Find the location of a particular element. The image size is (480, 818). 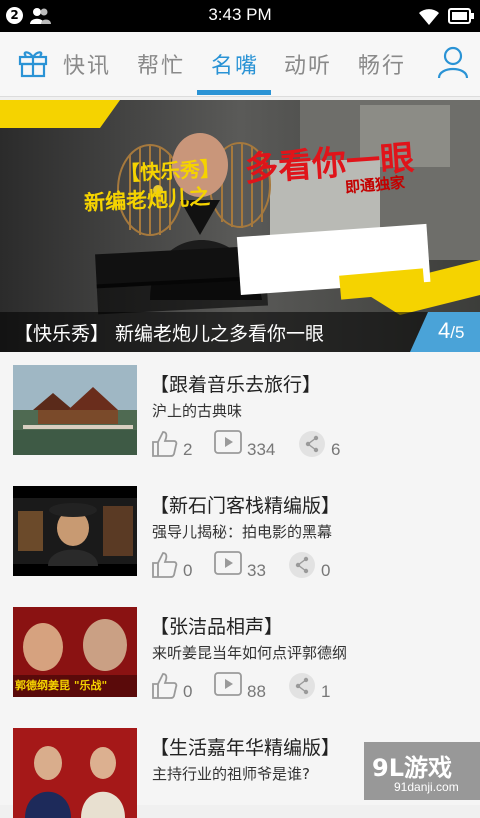

user-profile-icon is located at coordinates (453, 62).